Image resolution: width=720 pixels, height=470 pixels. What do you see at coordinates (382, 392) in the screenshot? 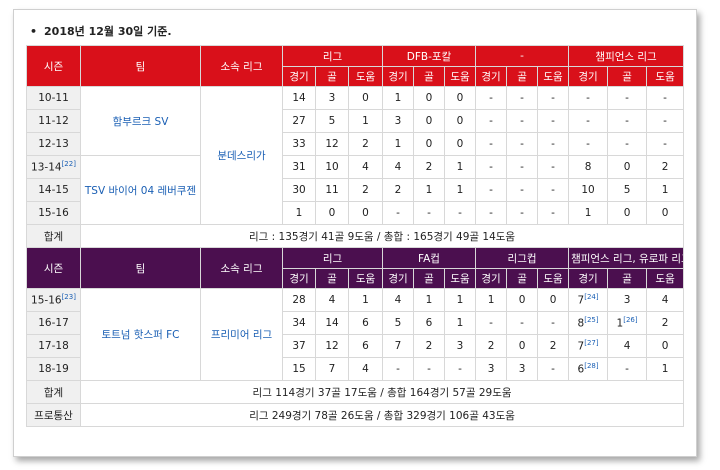
I see `total-summary: 리그 114경기 37골 17도움 / 총합 164경기 57골 29도움` at bounding box center [382, 392].